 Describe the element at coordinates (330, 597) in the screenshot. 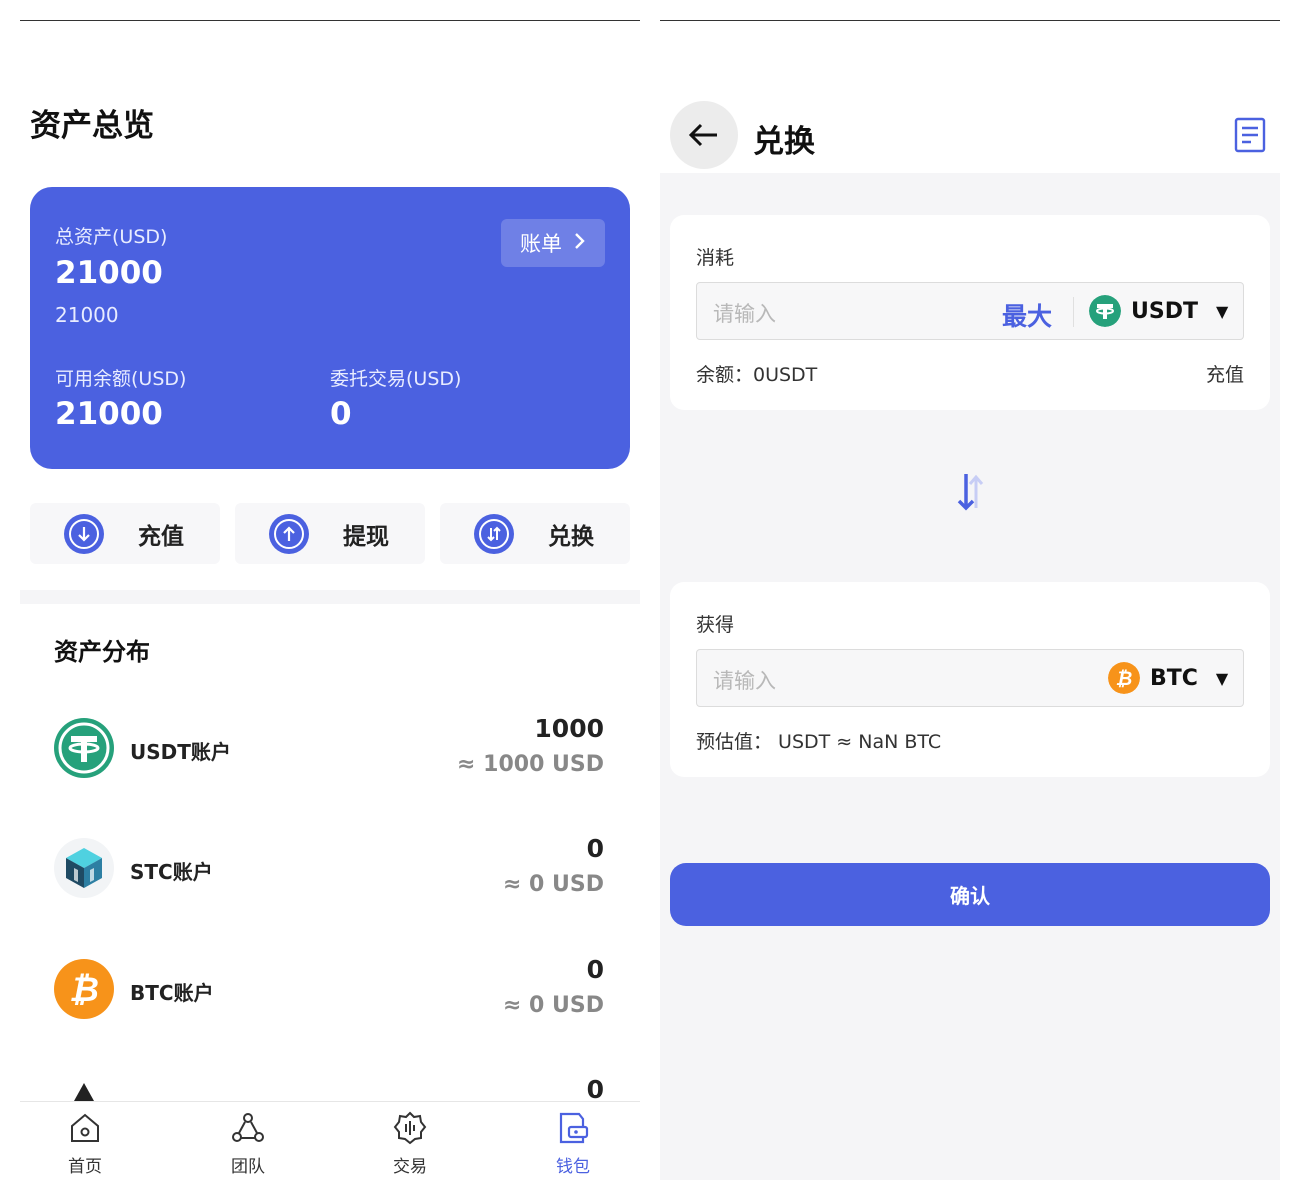

I see `section-separator` at that location.